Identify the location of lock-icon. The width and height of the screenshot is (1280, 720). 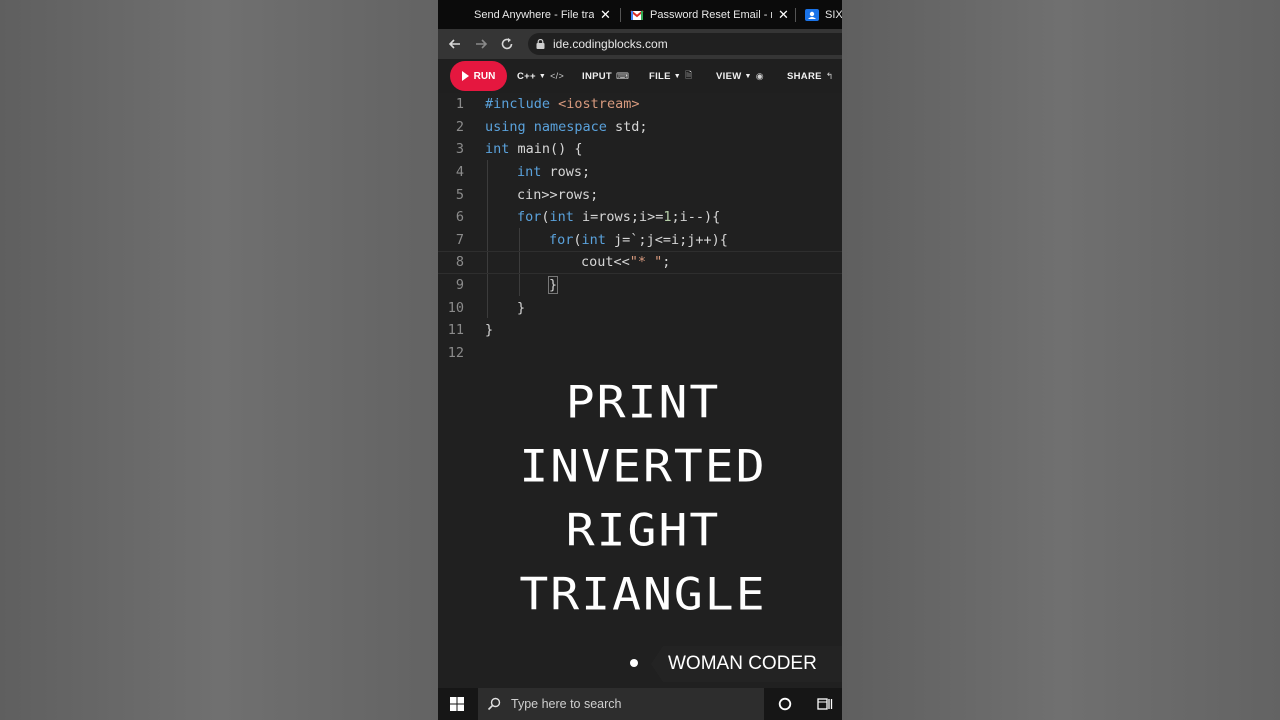
(540, 44).